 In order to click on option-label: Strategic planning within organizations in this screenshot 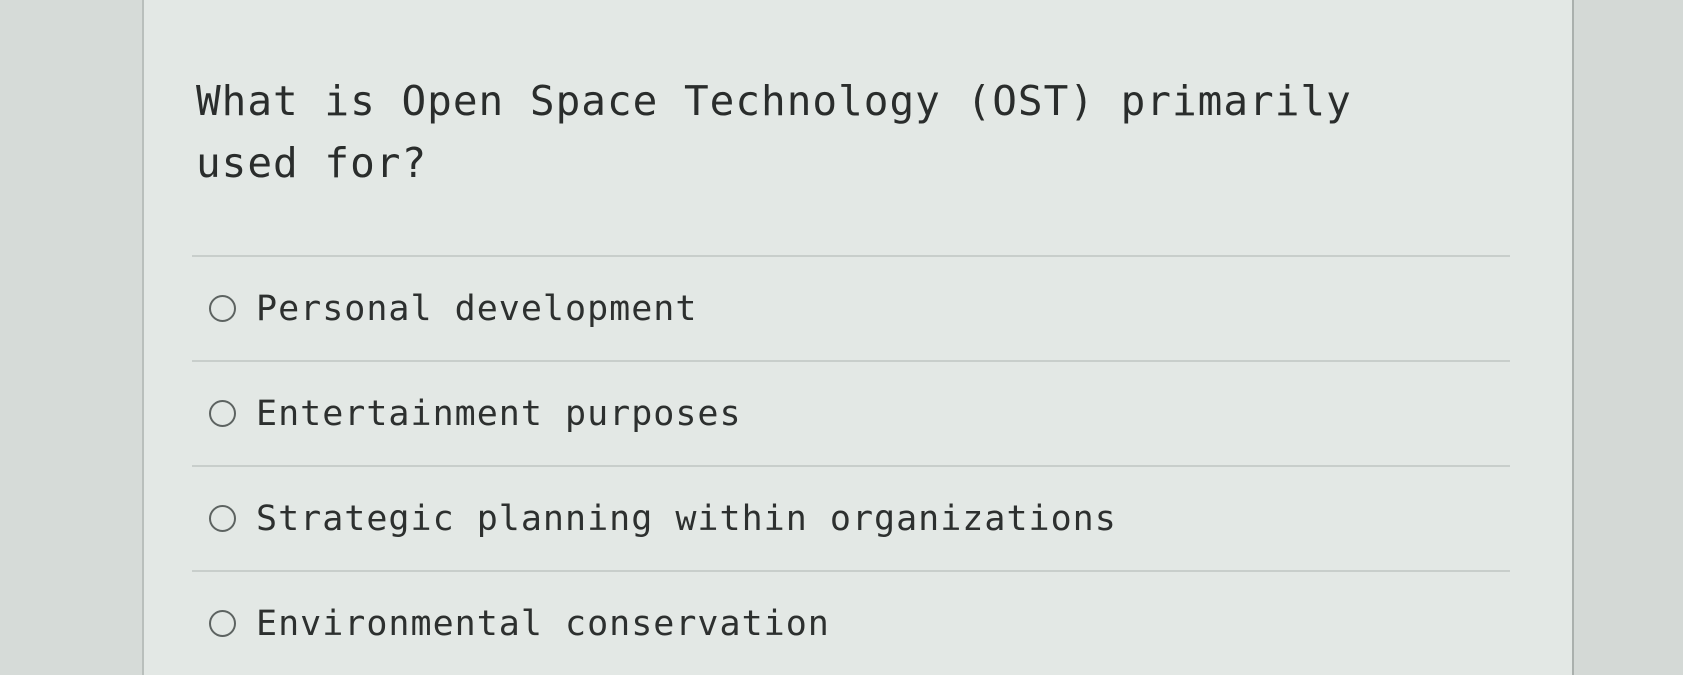, I will do `click(686, 518)`.